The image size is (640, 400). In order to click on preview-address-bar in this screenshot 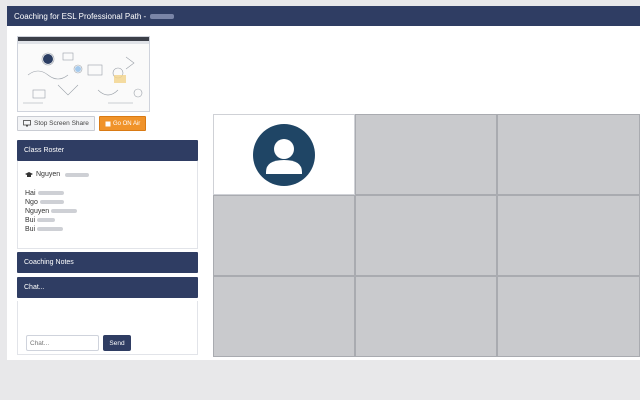, I will do `click(83, 42)`.